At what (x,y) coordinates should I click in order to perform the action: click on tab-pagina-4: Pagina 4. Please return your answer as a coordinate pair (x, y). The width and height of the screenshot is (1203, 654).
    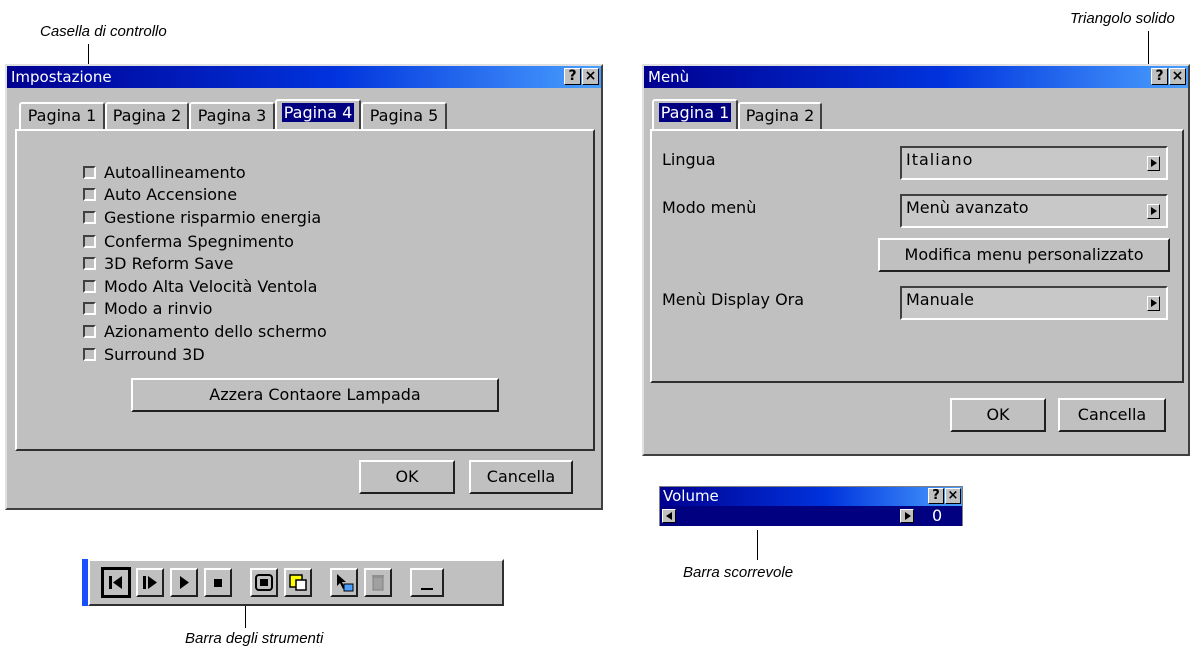
    Looking at the image, I should click on (318, 114).